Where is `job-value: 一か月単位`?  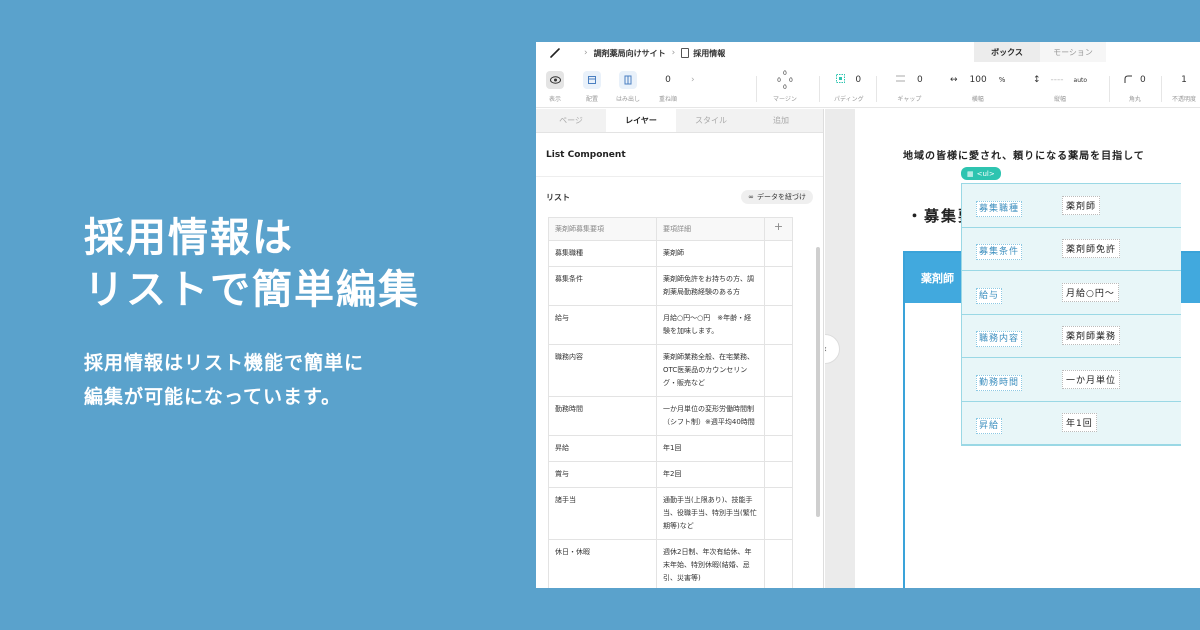 job-value: 一か月単位 is located at coordinates (1091, 379).